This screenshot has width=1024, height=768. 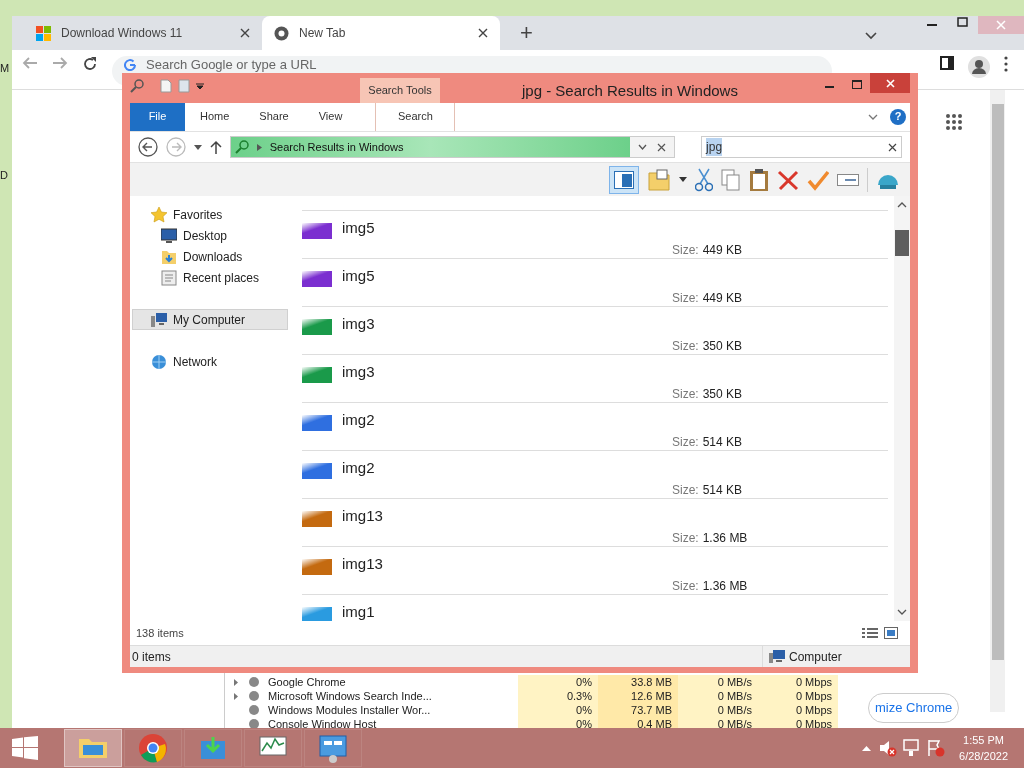 I want to click on windows-logo-icon, so click(x=43, y=33).